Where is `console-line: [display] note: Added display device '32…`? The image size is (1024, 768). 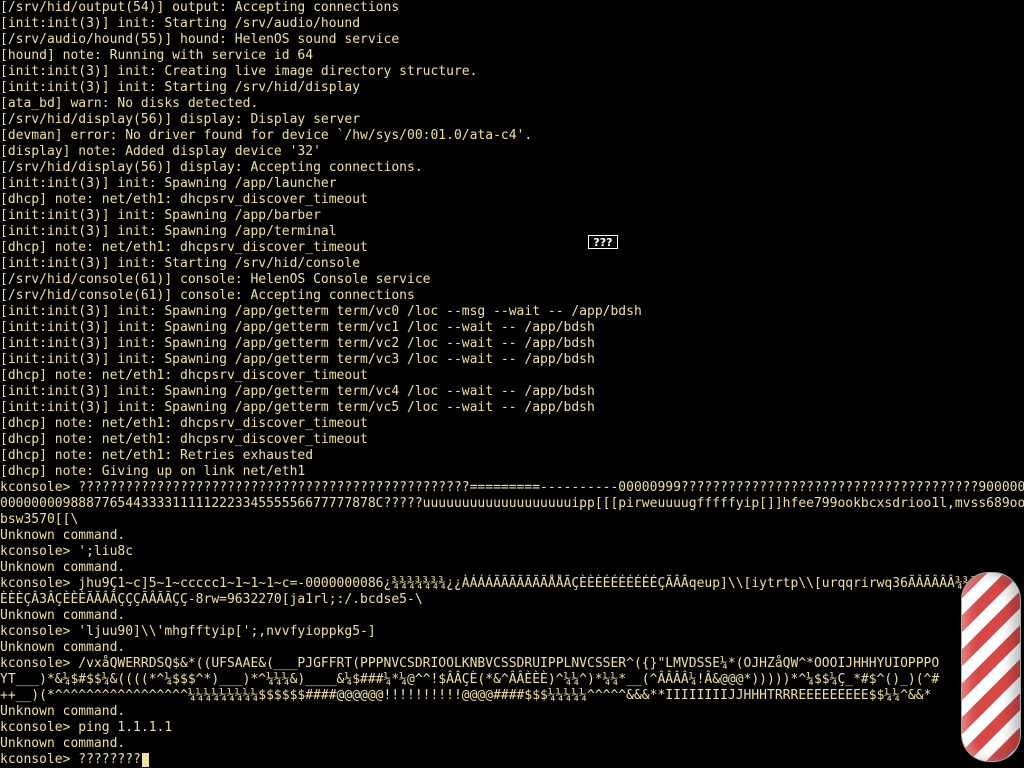 console-line: [display] note: Added display device '32… is located at coordinates (160, 151).